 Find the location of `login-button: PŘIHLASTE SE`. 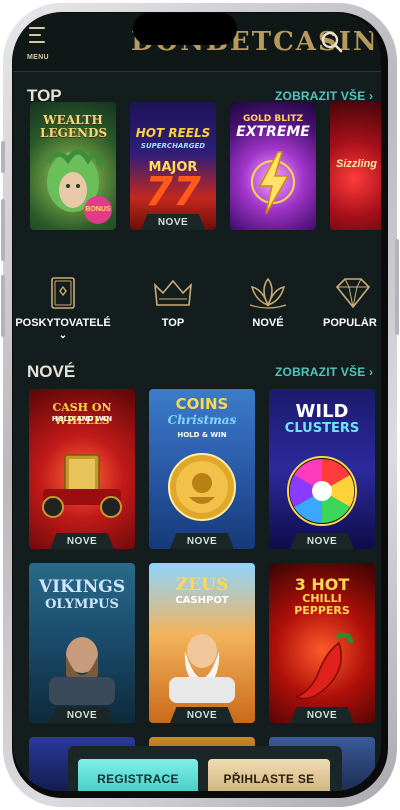

login-button: PŘIHLASTE SE is located at coordinates (269, 775).